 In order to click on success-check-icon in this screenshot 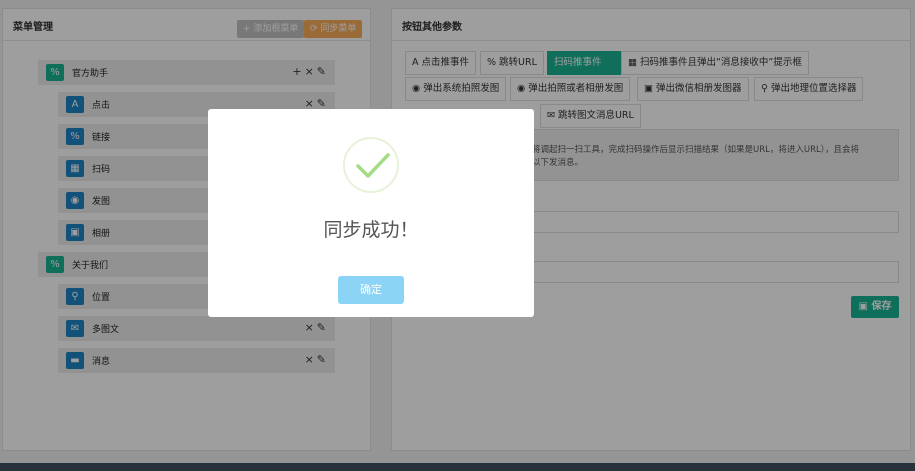, I will do `click(371, 165)`.